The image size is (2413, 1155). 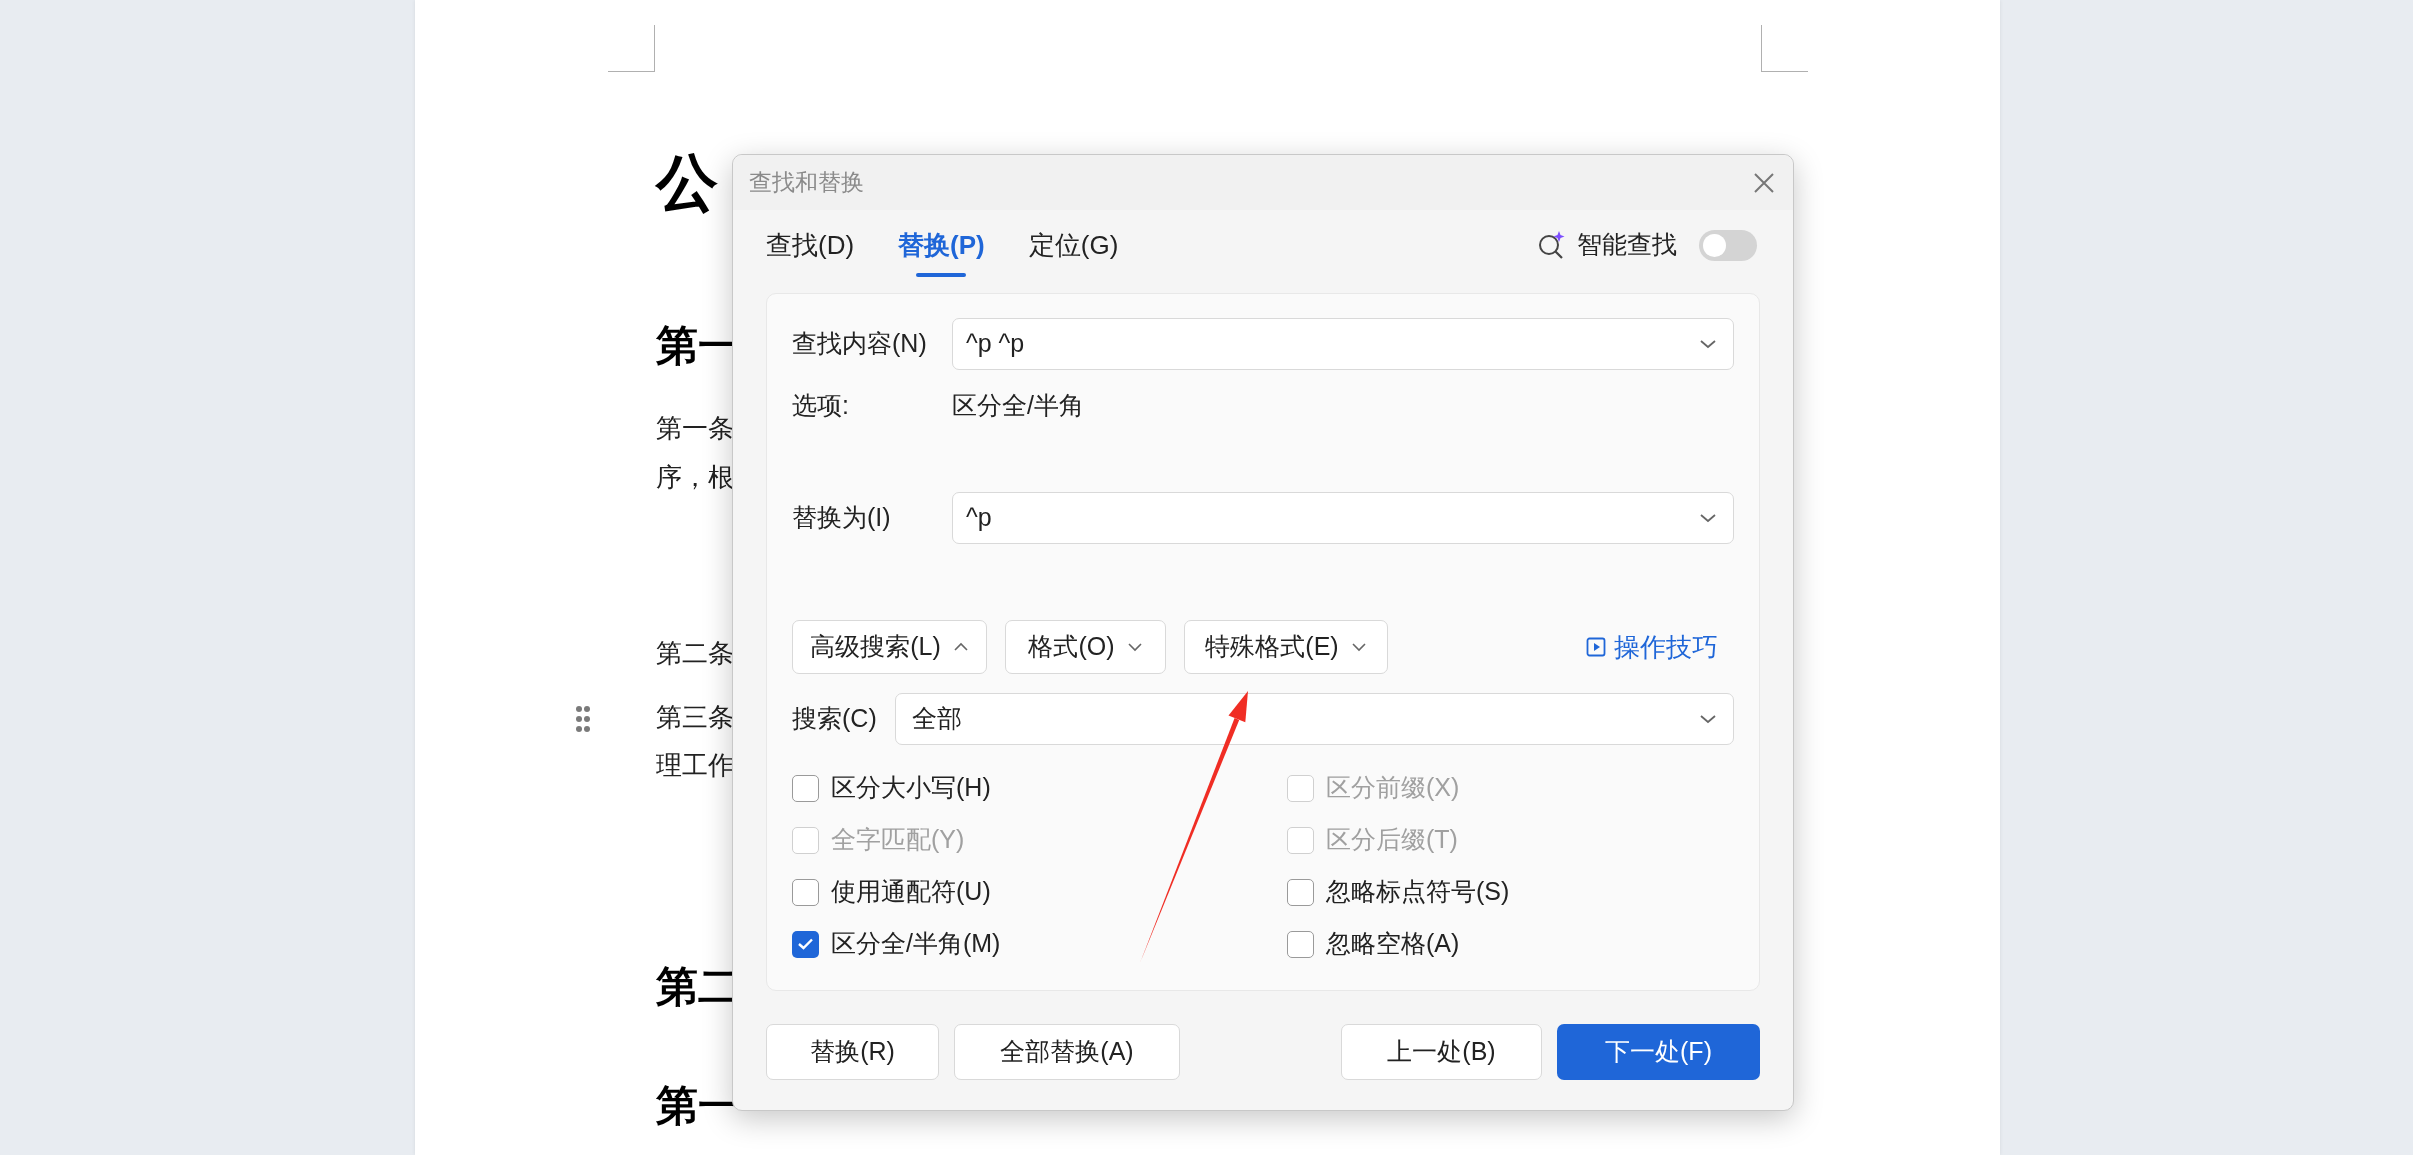 What do you see at coordinates (695, 428) in the screenshot?
I see `paragraph-text: 第一条` at bounding box center [695, 428].